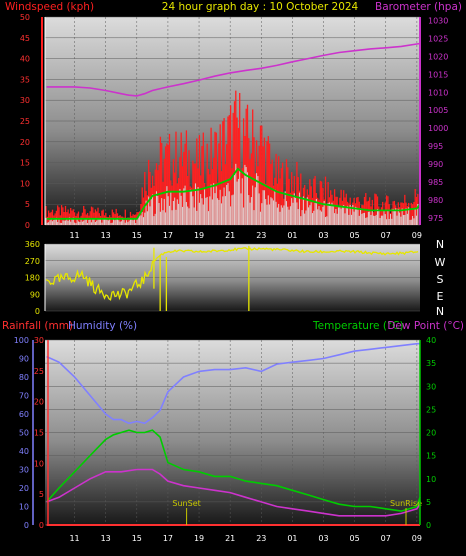 Image resolution: width=466 pixels, height=556 pixels. I want to click on temp-x-tick-label: 07, so click(386, 538).